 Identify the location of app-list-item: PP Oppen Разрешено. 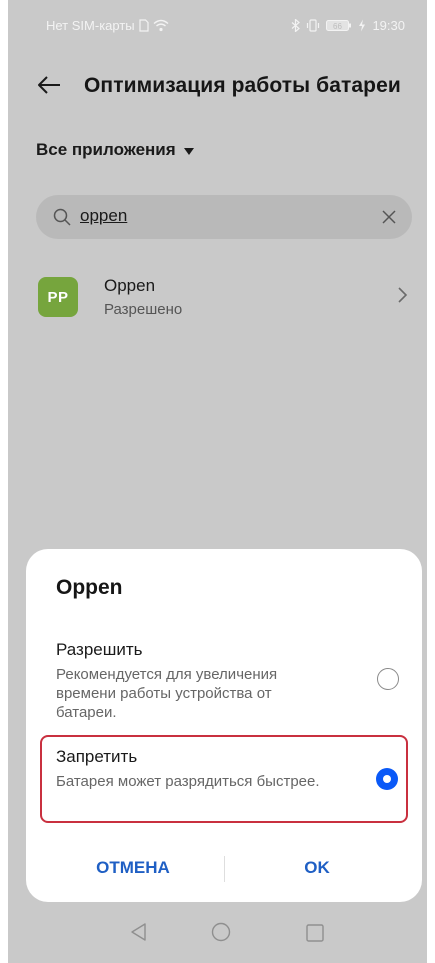
(217, 300).